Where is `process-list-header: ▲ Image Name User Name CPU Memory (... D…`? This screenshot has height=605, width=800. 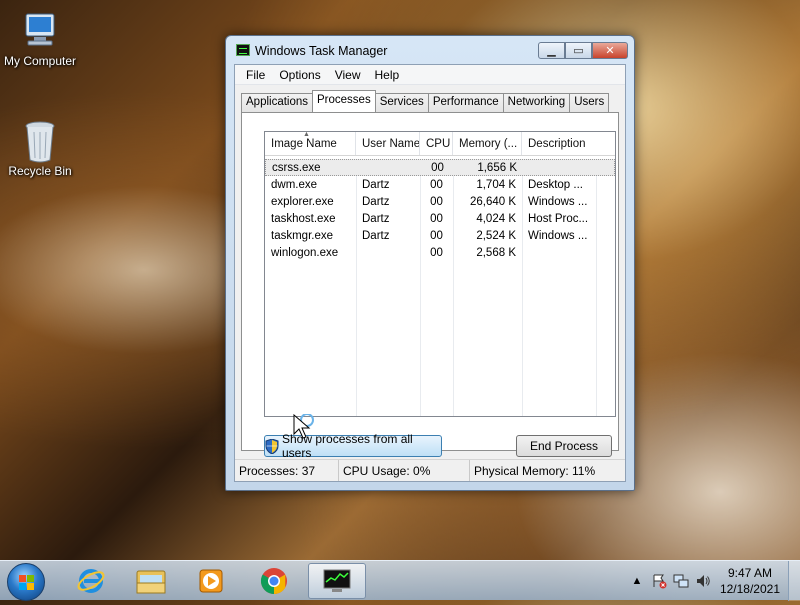
process-list-header: ▲ Image Name User Name CPU Memory (... D… is located at coordinates (440, 144).